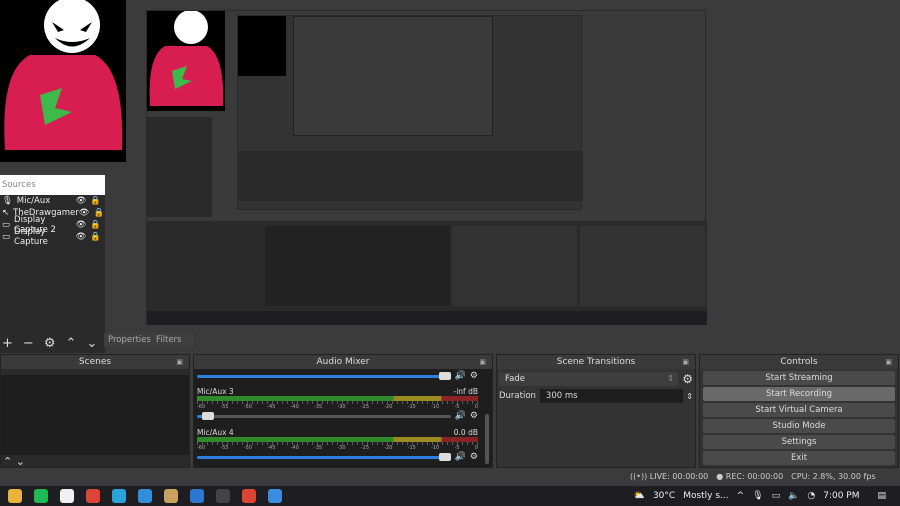  What do you see at coordinates (179, 167) in the screenshot?
I see `preview-sources` at bounding box center [179, 167].